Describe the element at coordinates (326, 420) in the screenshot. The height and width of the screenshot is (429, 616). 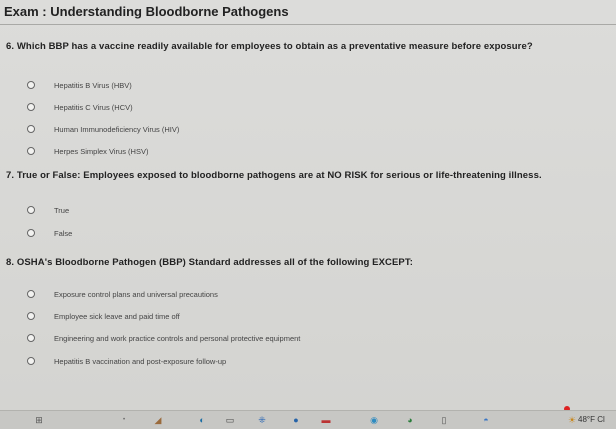
I see `news-icon: ▬` at that location.